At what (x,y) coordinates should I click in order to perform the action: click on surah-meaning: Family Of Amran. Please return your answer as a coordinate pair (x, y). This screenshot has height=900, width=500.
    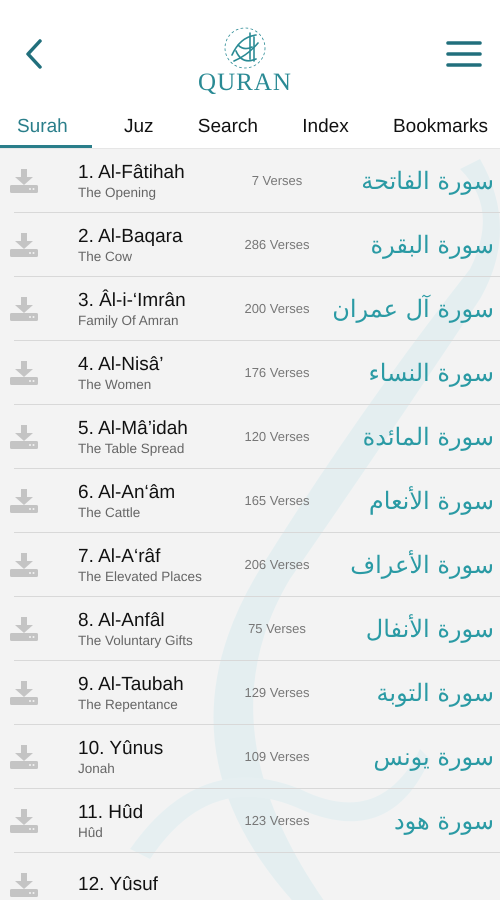
    Looking at the image, I should click on (129, 320).